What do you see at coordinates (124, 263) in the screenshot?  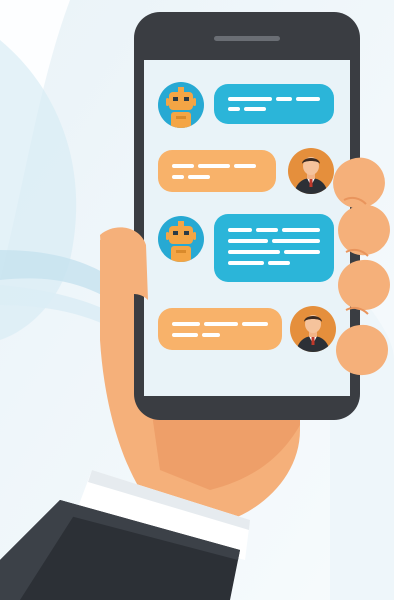 I see `thumb` at bounding box center [124, 263].